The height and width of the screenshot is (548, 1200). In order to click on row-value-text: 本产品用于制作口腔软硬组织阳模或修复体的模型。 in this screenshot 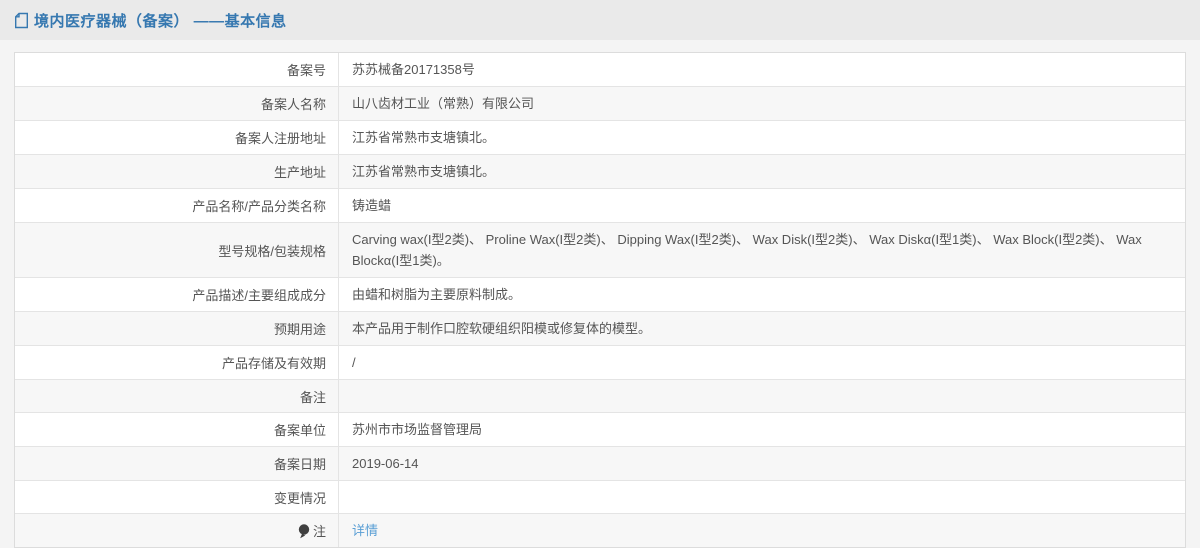, I will do `click(502, 328)`.